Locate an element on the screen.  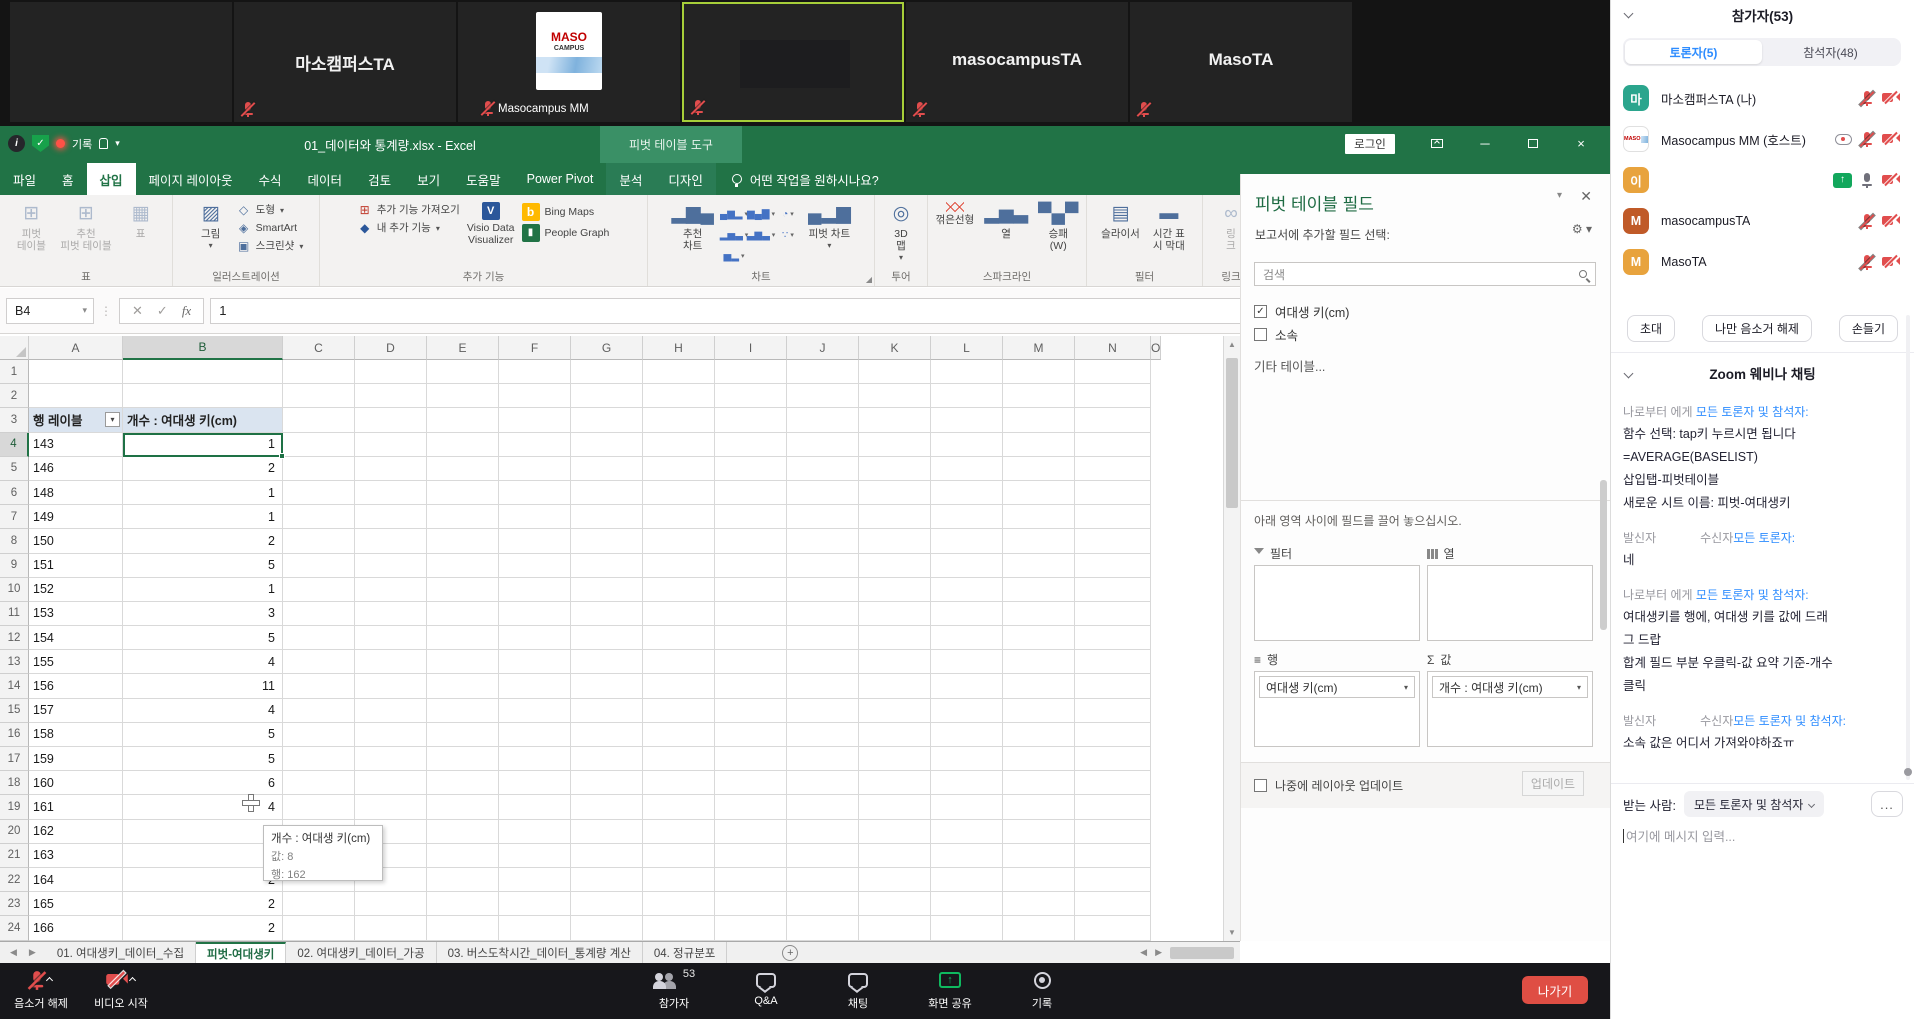
qat-customize-icon: ▾ is located at coordinates (117, 143).